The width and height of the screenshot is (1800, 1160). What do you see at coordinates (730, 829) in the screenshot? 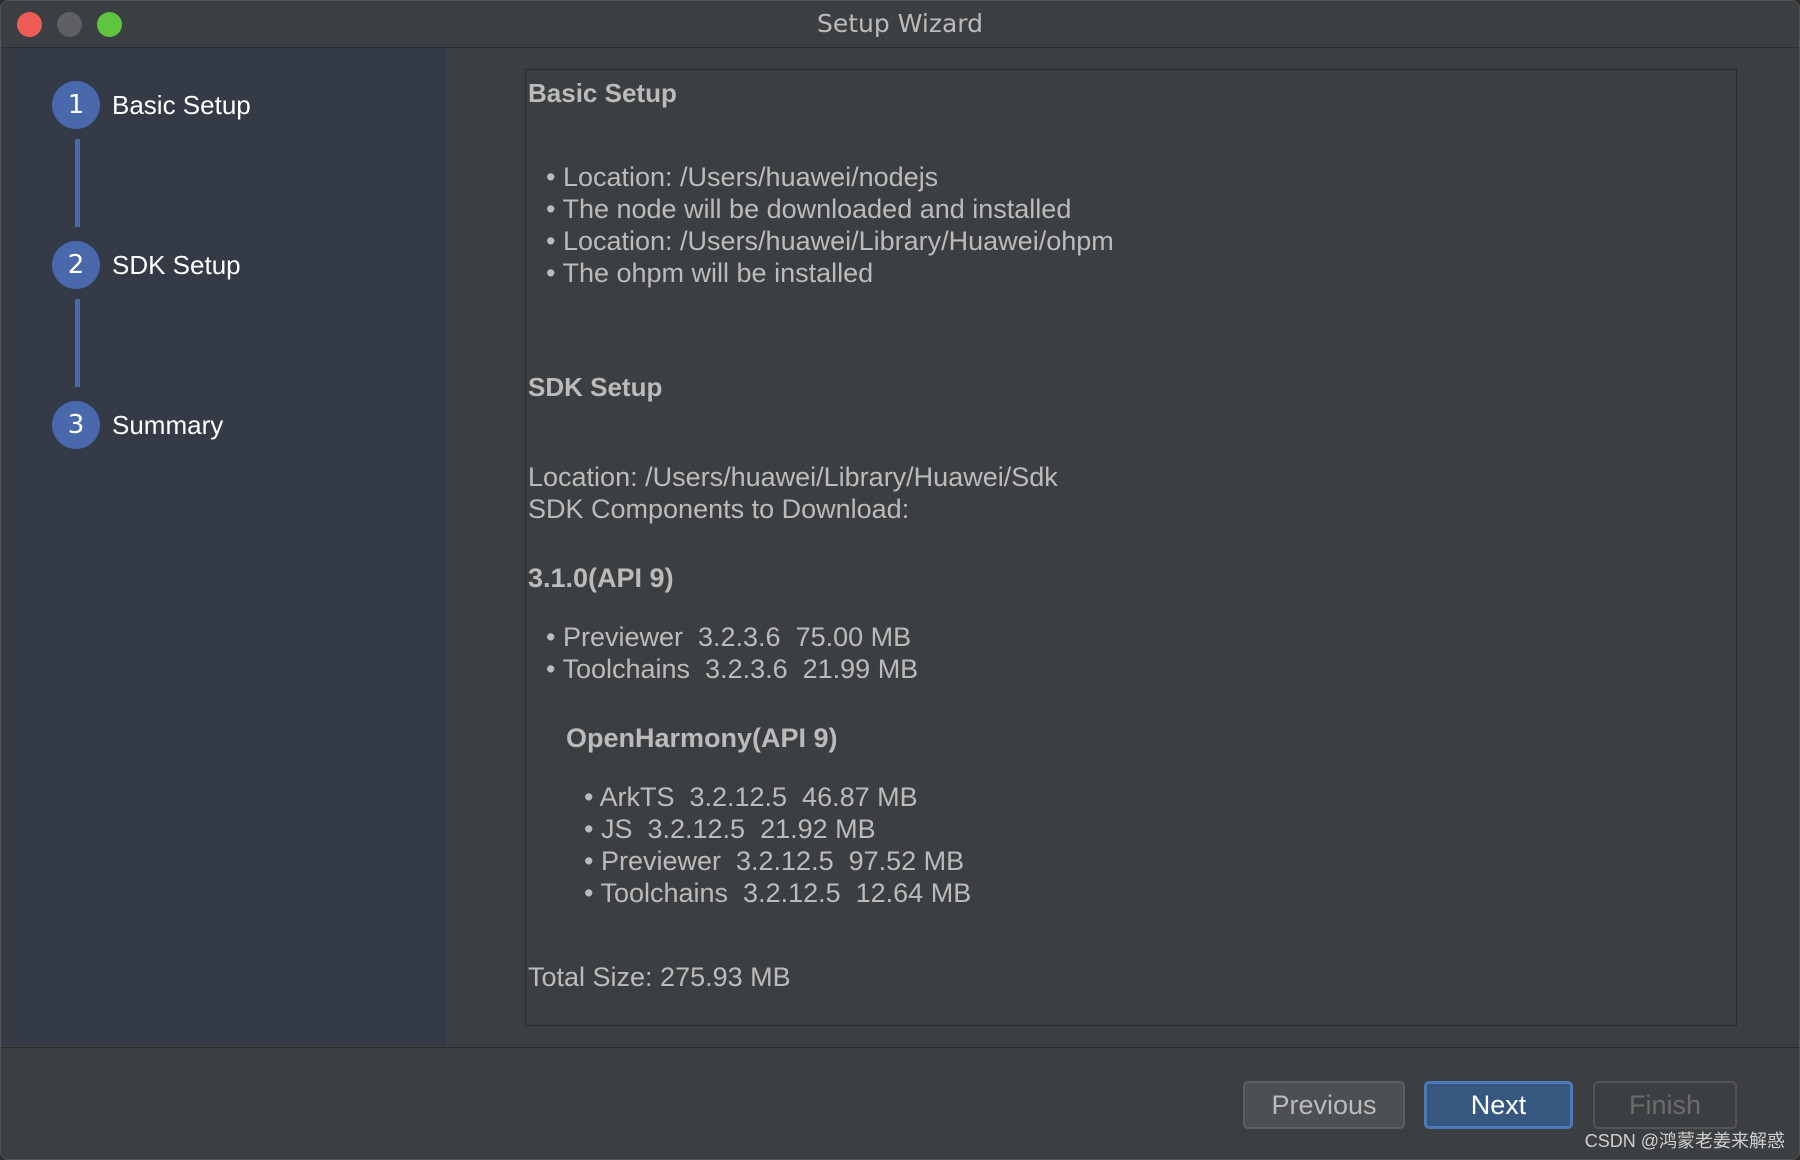
I see `list-item: JS 3.2.12.5 21.92 MB` at bounding box center [730, 829].